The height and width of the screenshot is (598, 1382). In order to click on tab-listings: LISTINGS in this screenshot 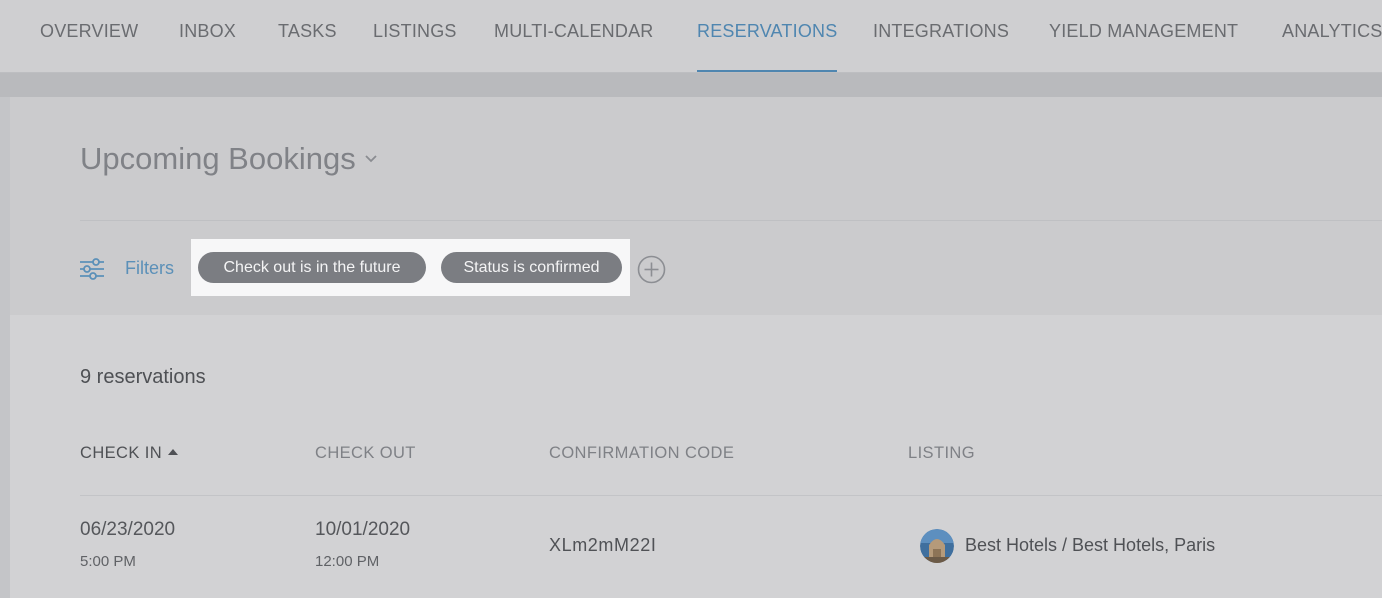, I will do `click(415, 36)`.